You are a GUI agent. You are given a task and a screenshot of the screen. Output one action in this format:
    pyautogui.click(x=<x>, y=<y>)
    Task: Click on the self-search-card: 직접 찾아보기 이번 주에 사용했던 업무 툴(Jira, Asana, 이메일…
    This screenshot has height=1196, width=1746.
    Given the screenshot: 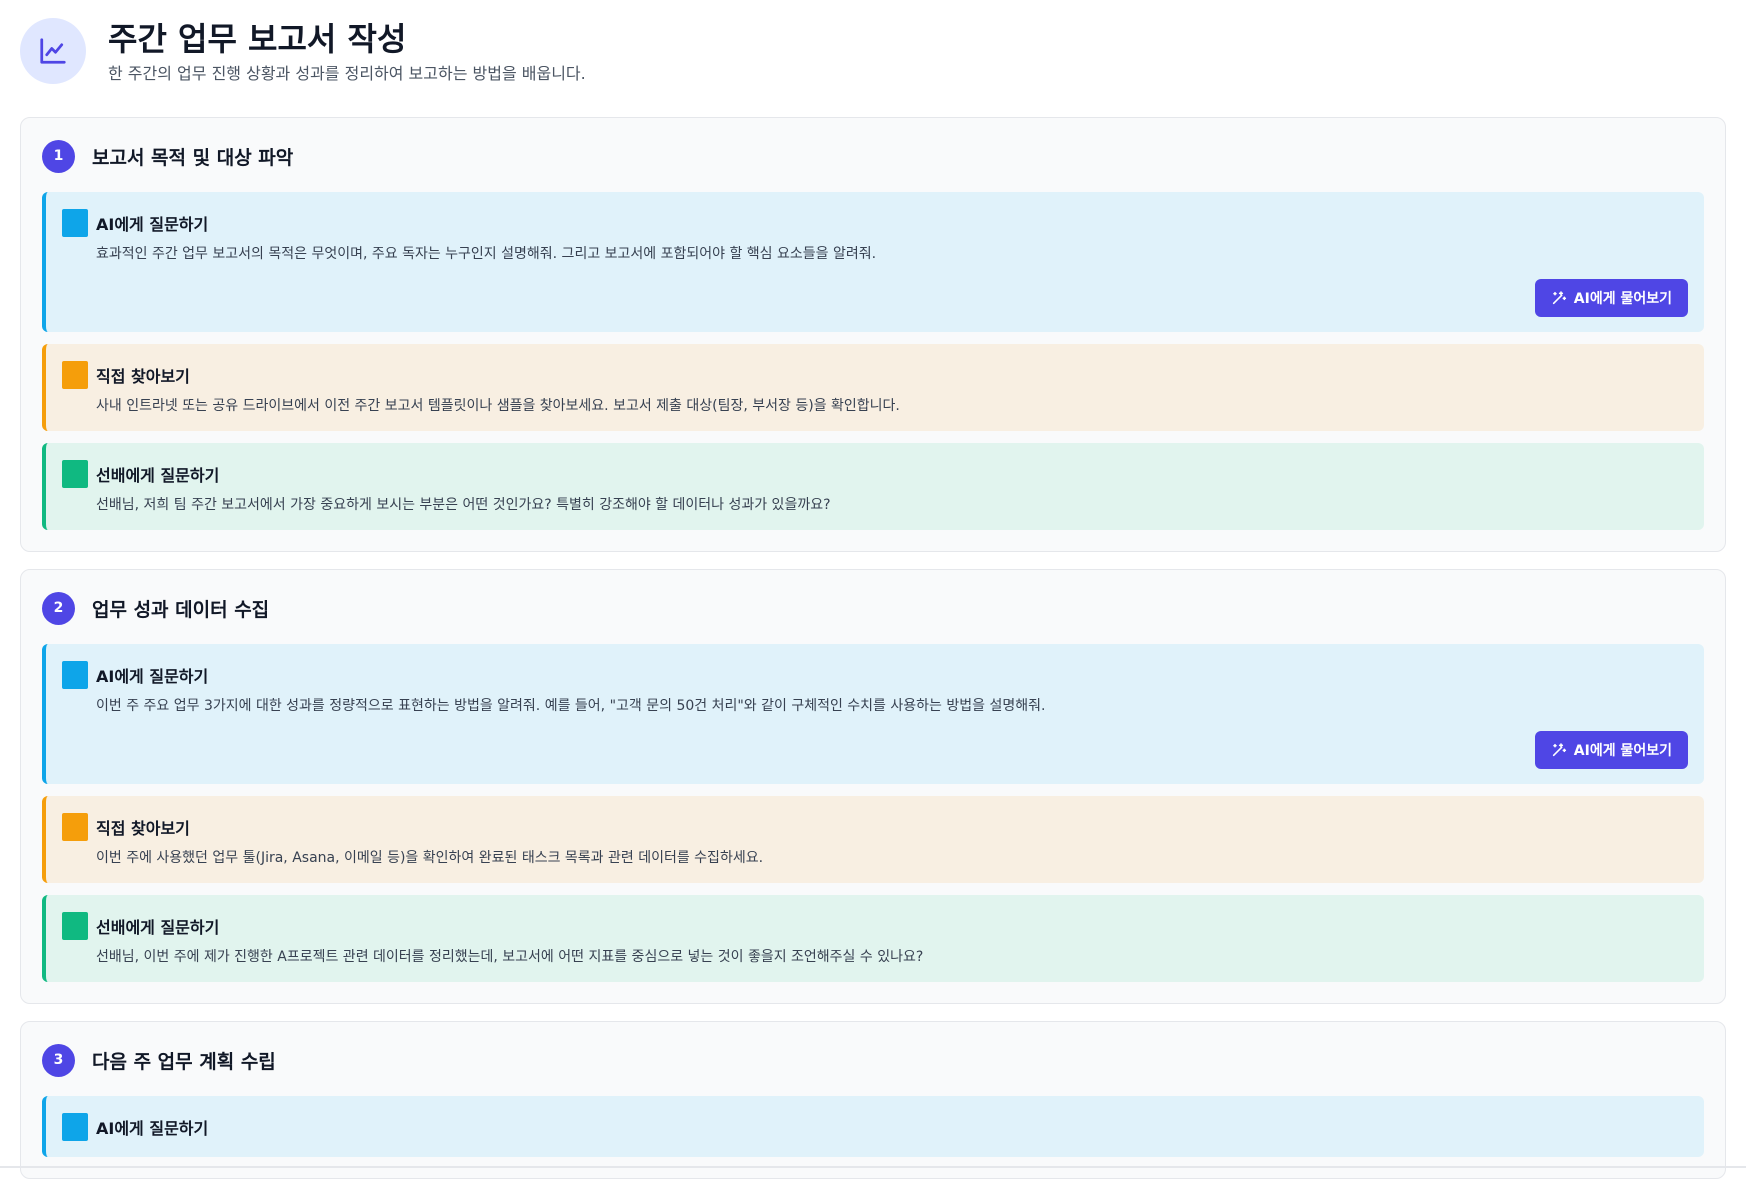 What is the action you would take?
    pyautogui.click(x=873, y=839)
    